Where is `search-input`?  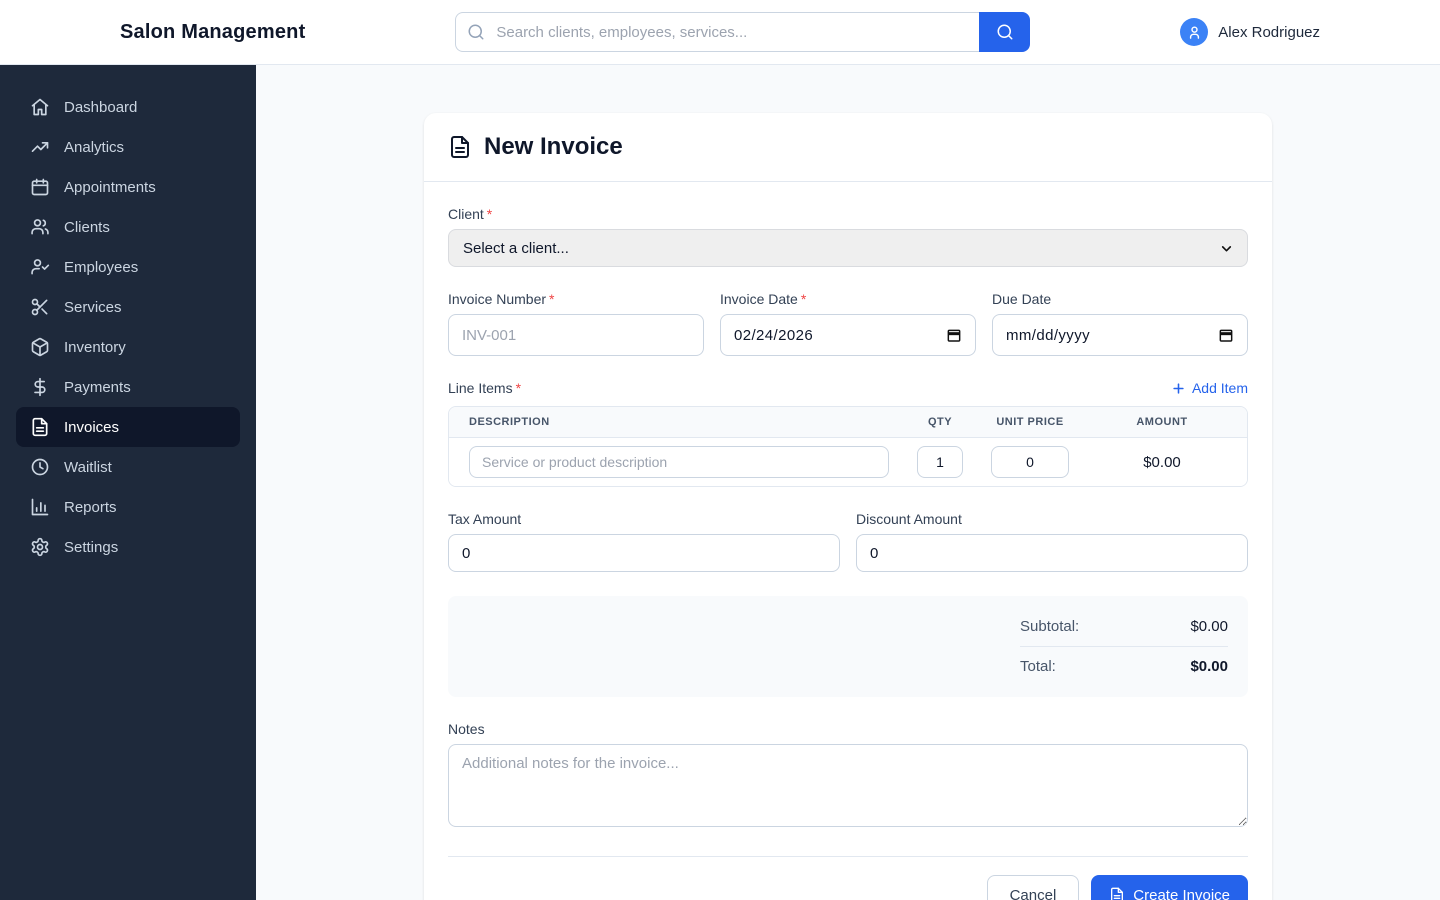
search-input is located at coordinates (717, 32).